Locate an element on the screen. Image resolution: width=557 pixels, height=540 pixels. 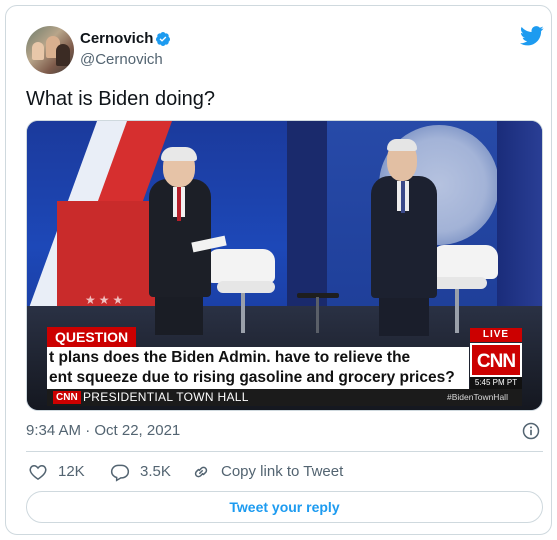
person-moderator-tie is located at coordinates (179, 204).